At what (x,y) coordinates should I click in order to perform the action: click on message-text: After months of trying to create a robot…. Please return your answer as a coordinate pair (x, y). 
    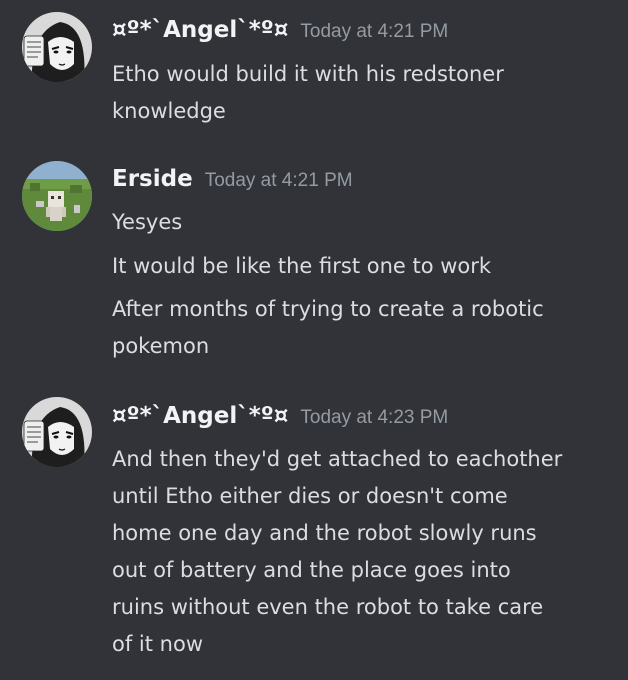
    Looking at the image, I should click on (328, 327).